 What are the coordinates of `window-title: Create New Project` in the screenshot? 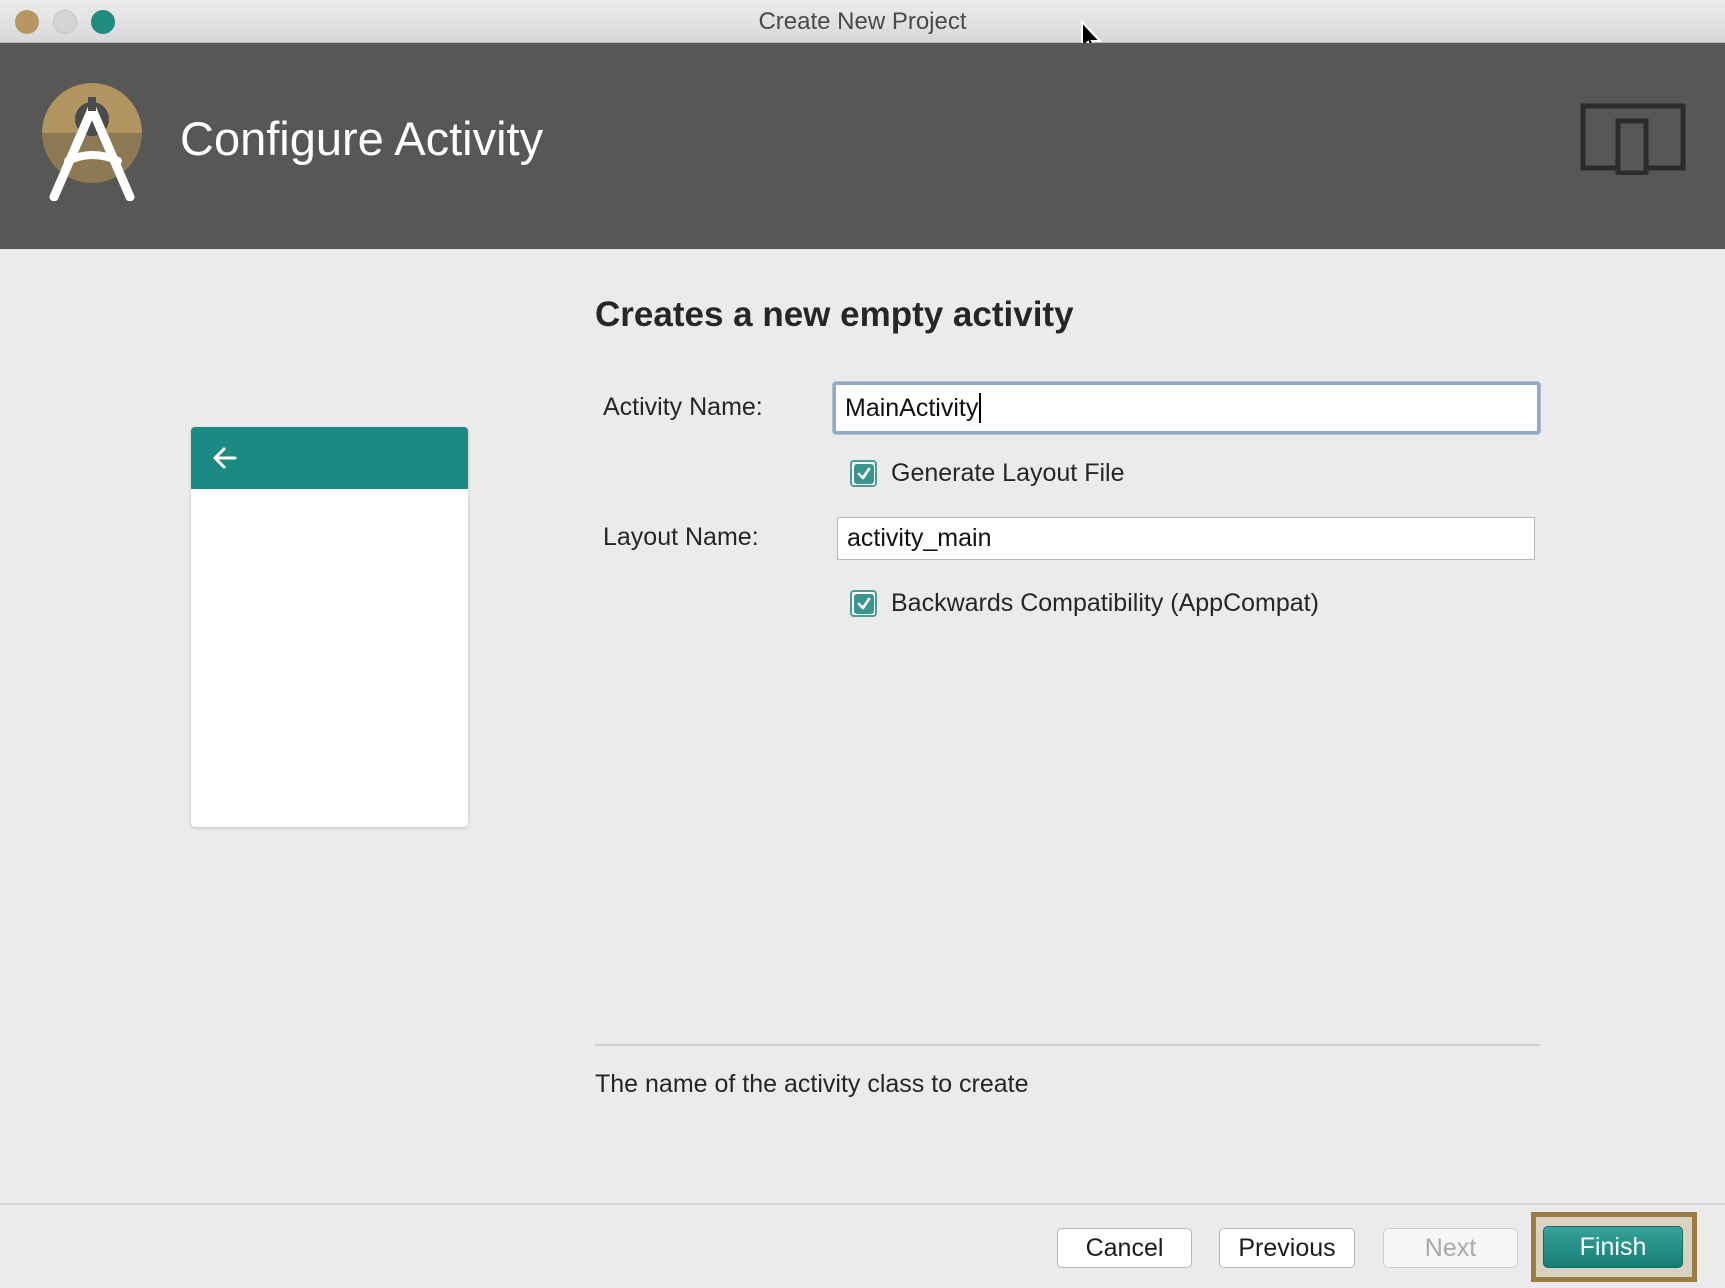 It's located at (862, 21).